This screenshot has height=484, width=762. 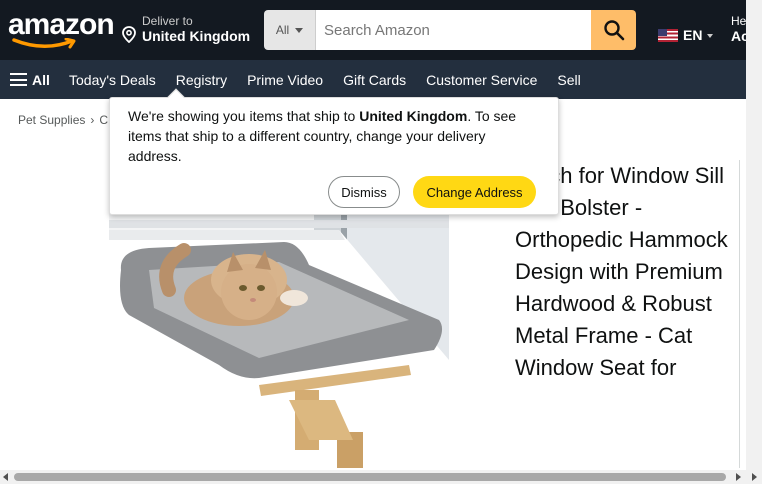 I want to click on search-category-dropdown: All, so click(x=290, y=30).